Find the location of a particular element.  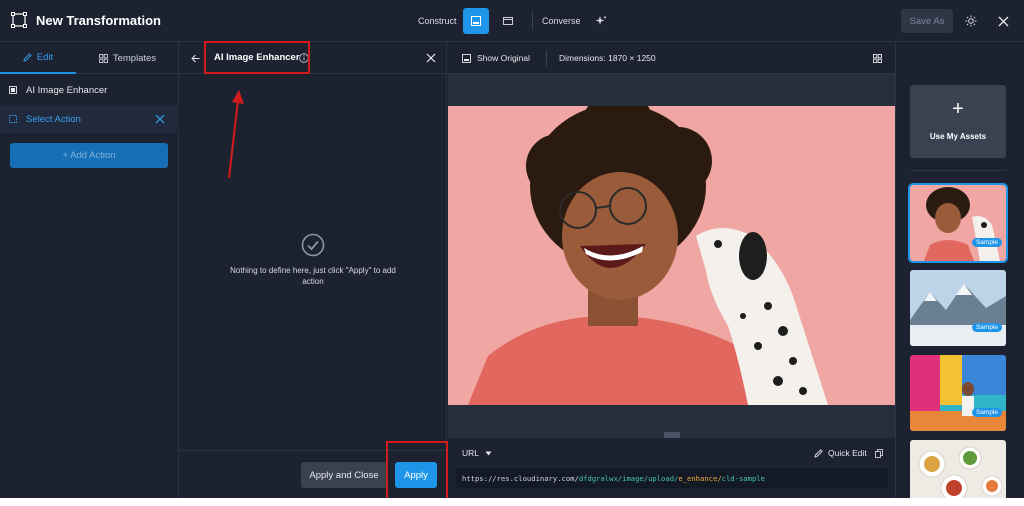

assets-panel: + Use My Assets Sample Sample Sample is located at coordinates (959, 270).